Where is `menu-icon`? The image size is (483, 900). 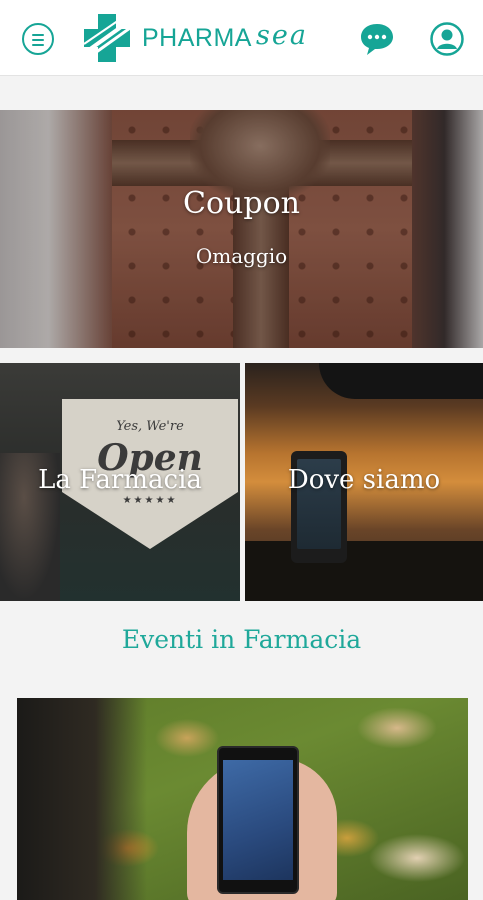 menu-icon is located at coordinates (38, 39).